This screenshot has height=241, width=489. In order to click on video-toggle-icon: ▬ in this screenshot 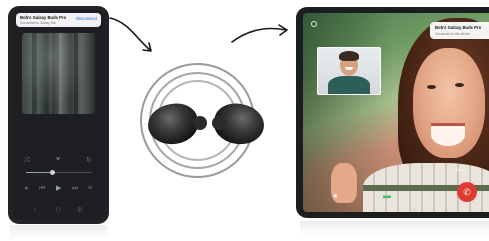, I will do `click(387, 196)`.